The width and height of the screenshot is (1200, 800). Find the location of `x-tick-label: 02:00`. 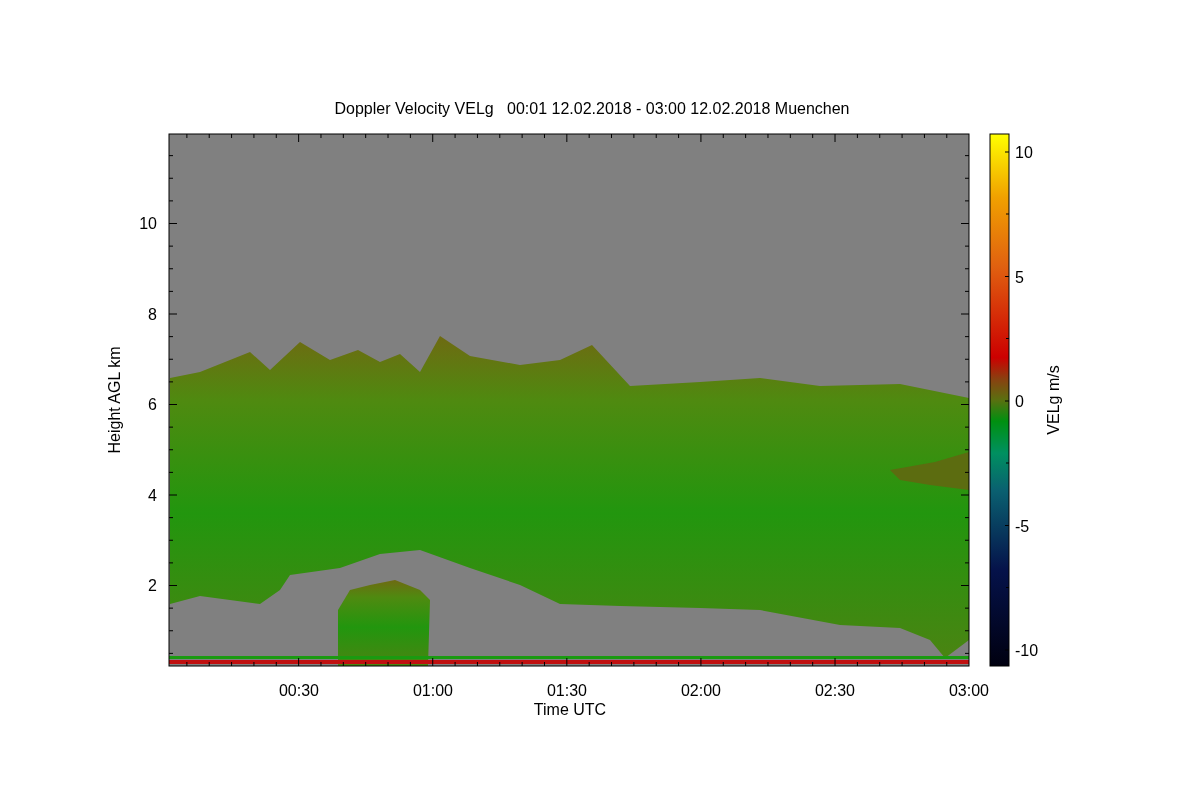

x-tick-label: 02:00 is located at coordinates (701, 690).